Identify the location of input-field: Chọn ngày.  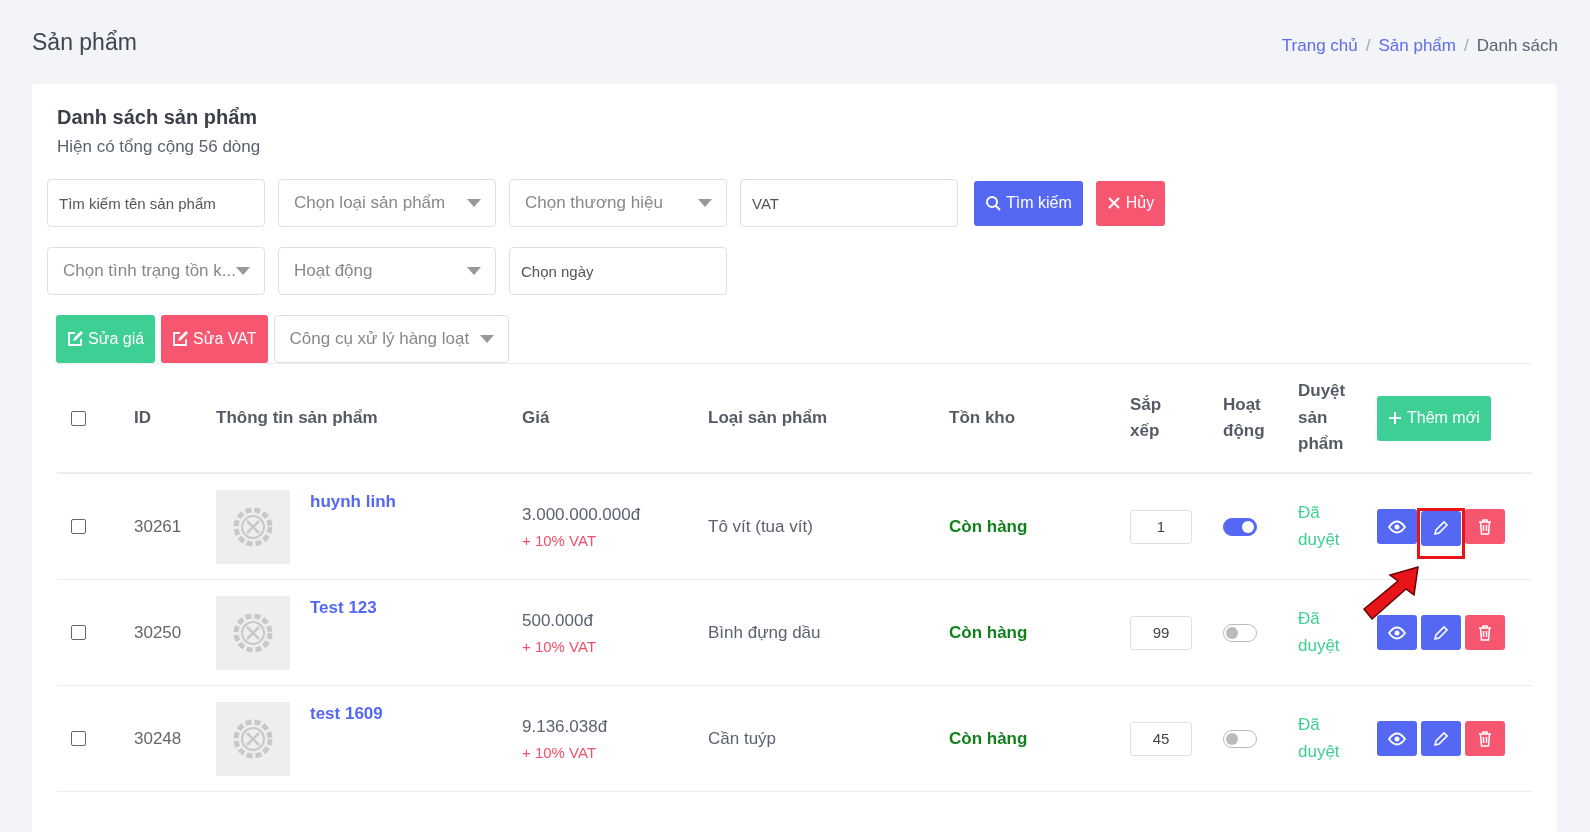
(618, 271).